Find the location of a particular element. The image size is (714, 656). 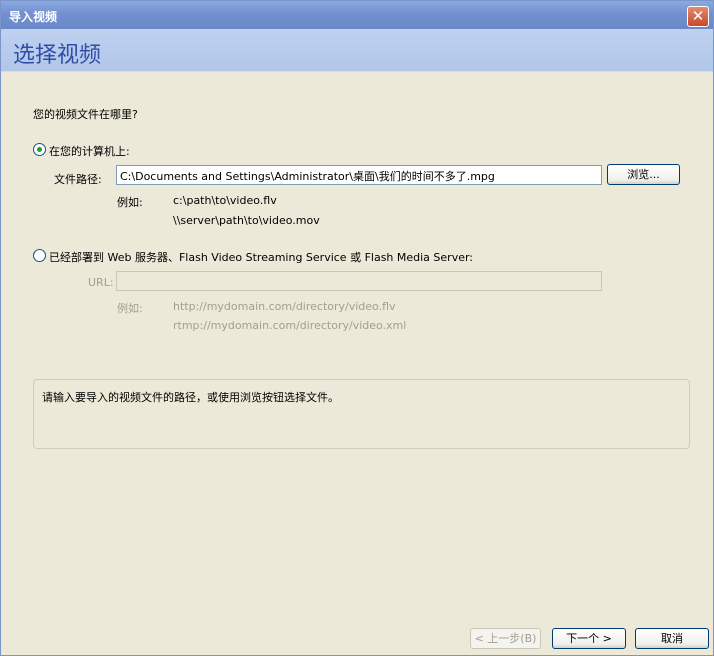

close-button: ✕ is located at coordinates (698, 16).